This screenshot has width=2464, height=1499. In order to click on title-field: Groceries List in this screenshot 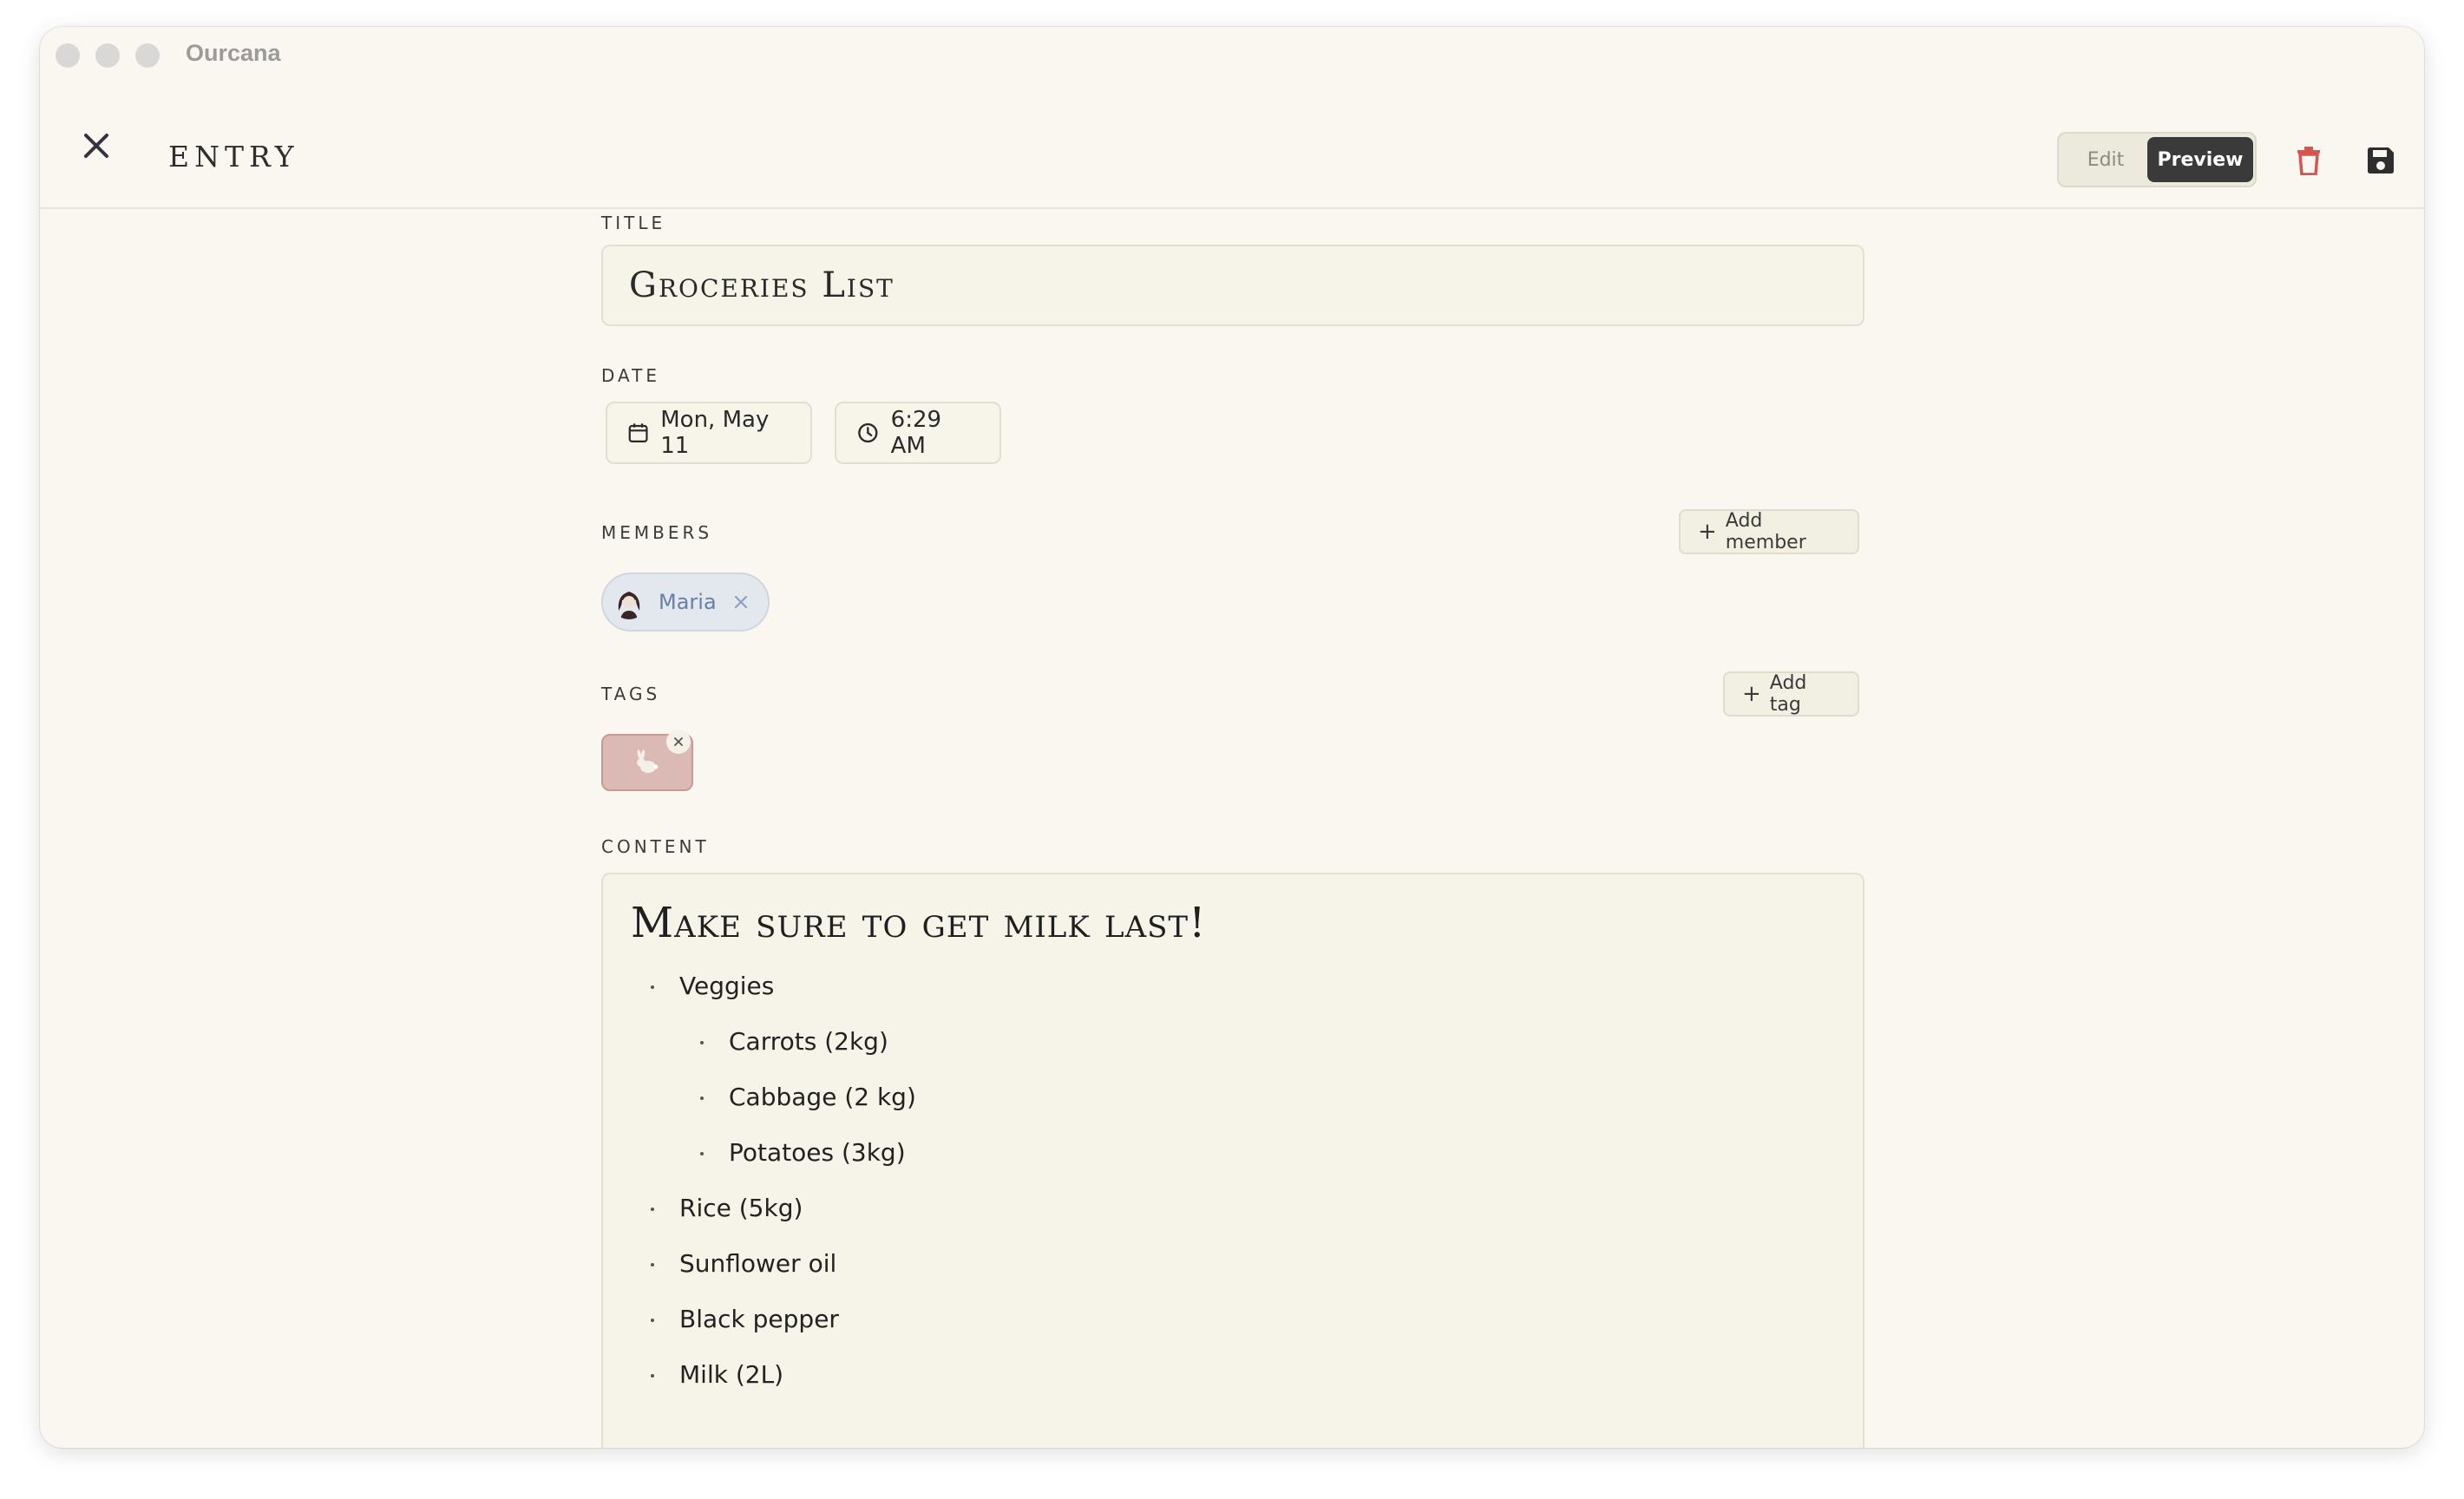, I will do `click(1232, 285)`.